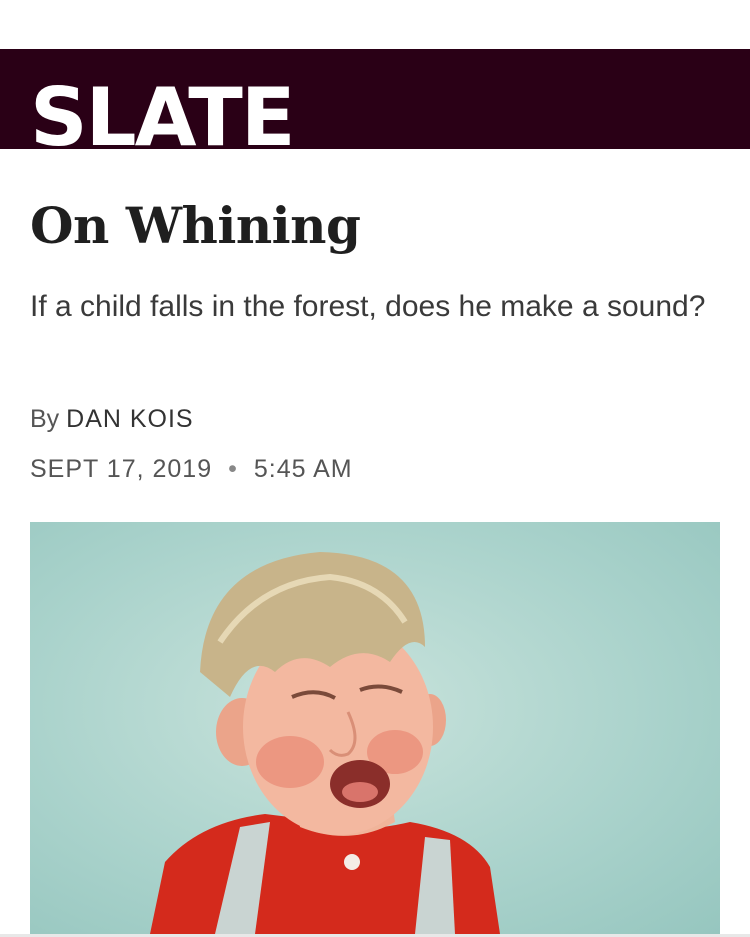 The width and height of the screenshot is (750, 937). I want to click on author-link: DAN KOIS, so click(129, 419).